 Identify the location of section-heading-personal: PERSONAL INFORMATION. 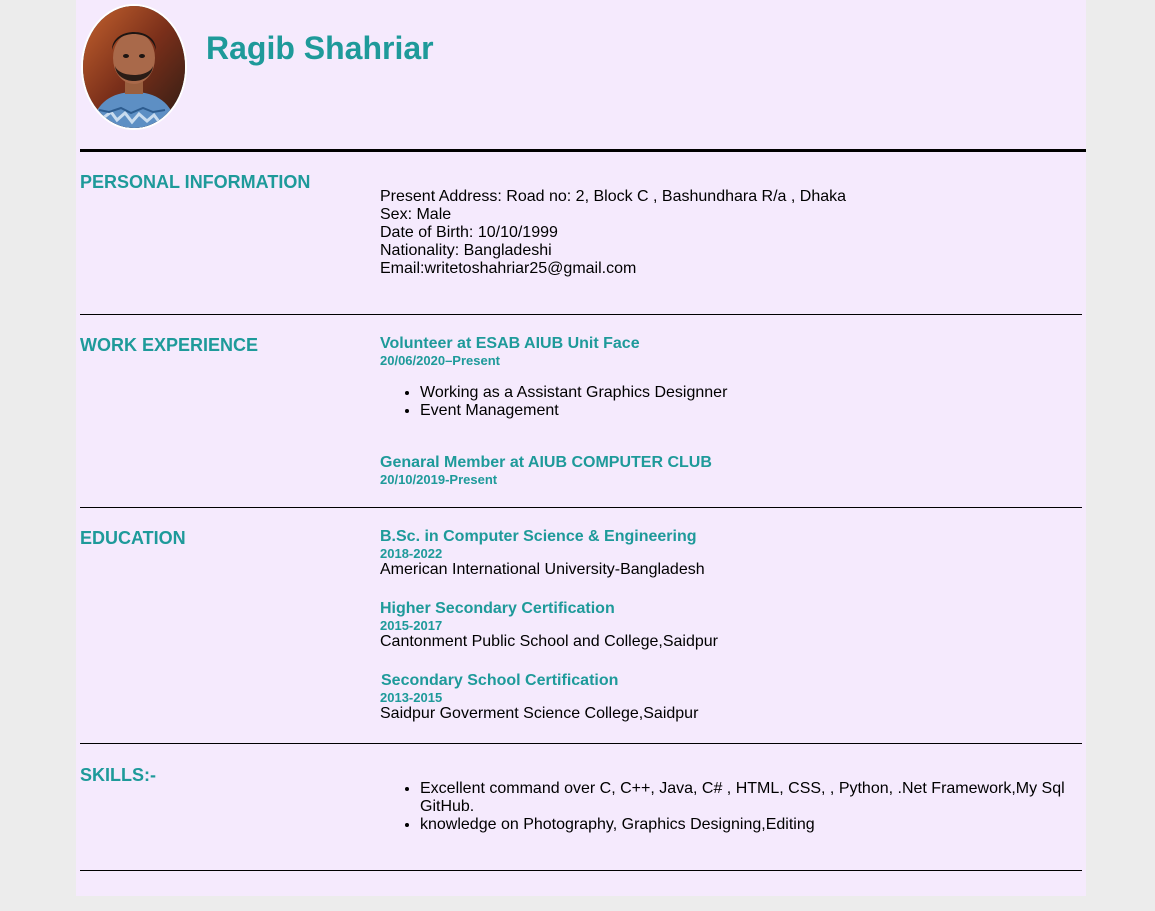
(195, 182).